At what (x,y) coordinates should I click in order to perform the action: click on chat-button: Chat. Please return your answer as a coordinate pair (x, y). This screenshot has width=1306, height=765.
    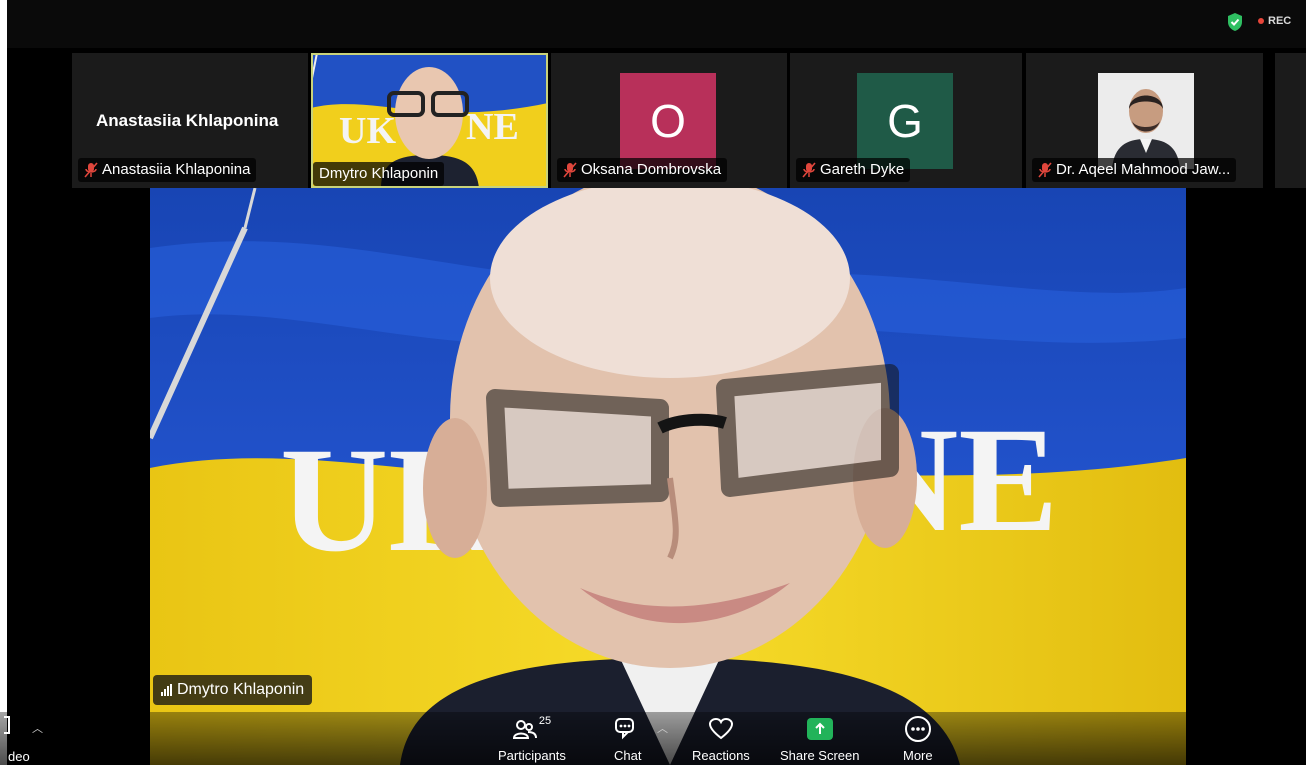
    Looking at the image, I should click on (627, 738).